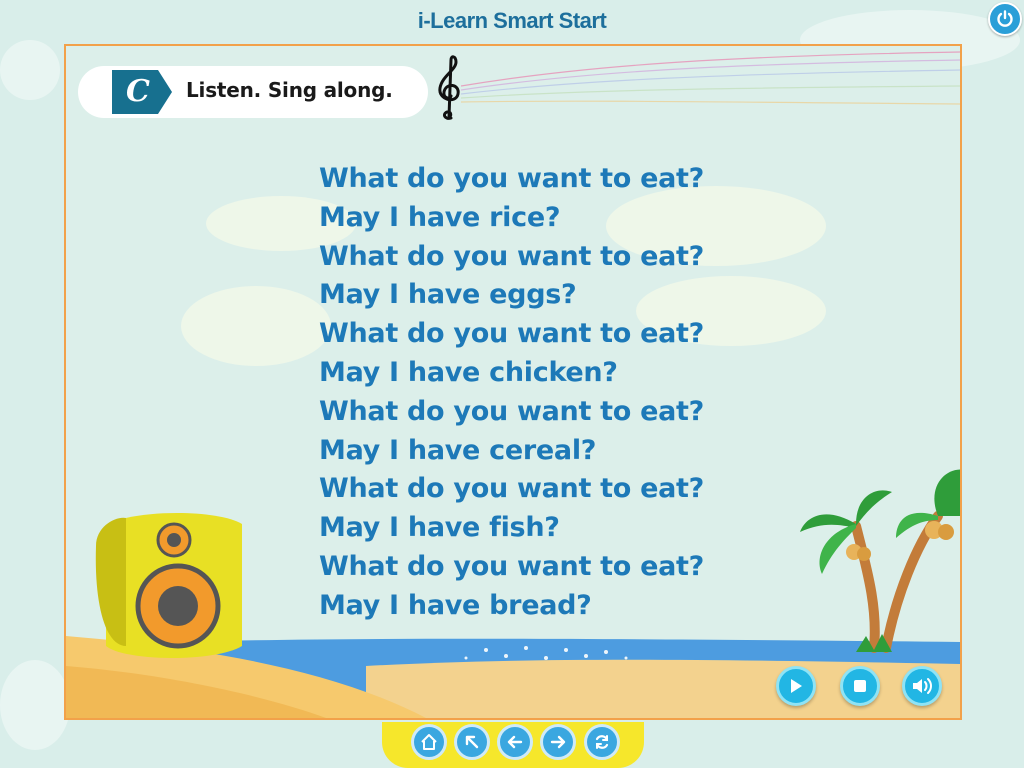  What do you see at coordinates (468, 372) in the screenshot?
I see `lyric-line: May I have chicken?` at bounding box center [468, 372].